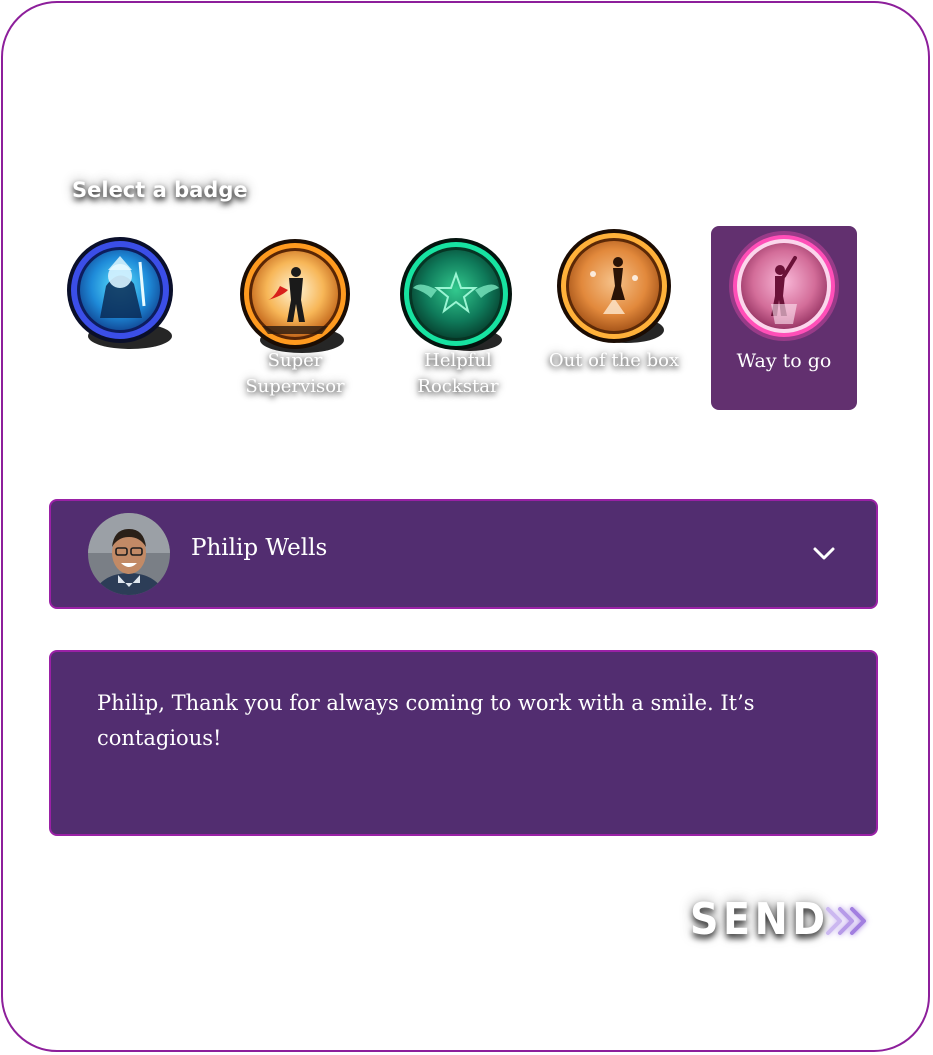 This screenshot has width=933, height=1055. What do you see at coordinates (295, 296) in the screenshot?
I see `superhero-badge-icon` at bounding box center [295, 296].